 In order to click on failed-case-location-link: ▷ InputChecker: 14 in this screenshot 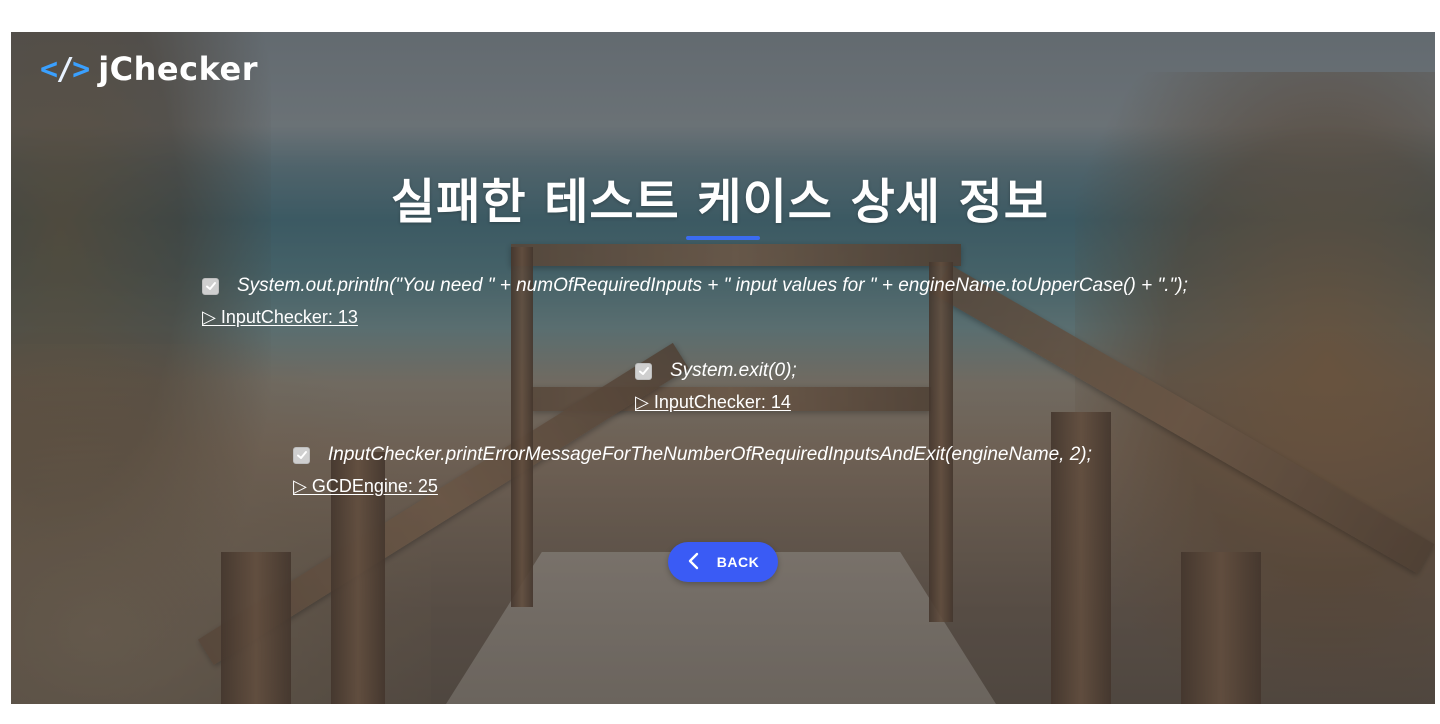, I will do `click(713, 402)`.